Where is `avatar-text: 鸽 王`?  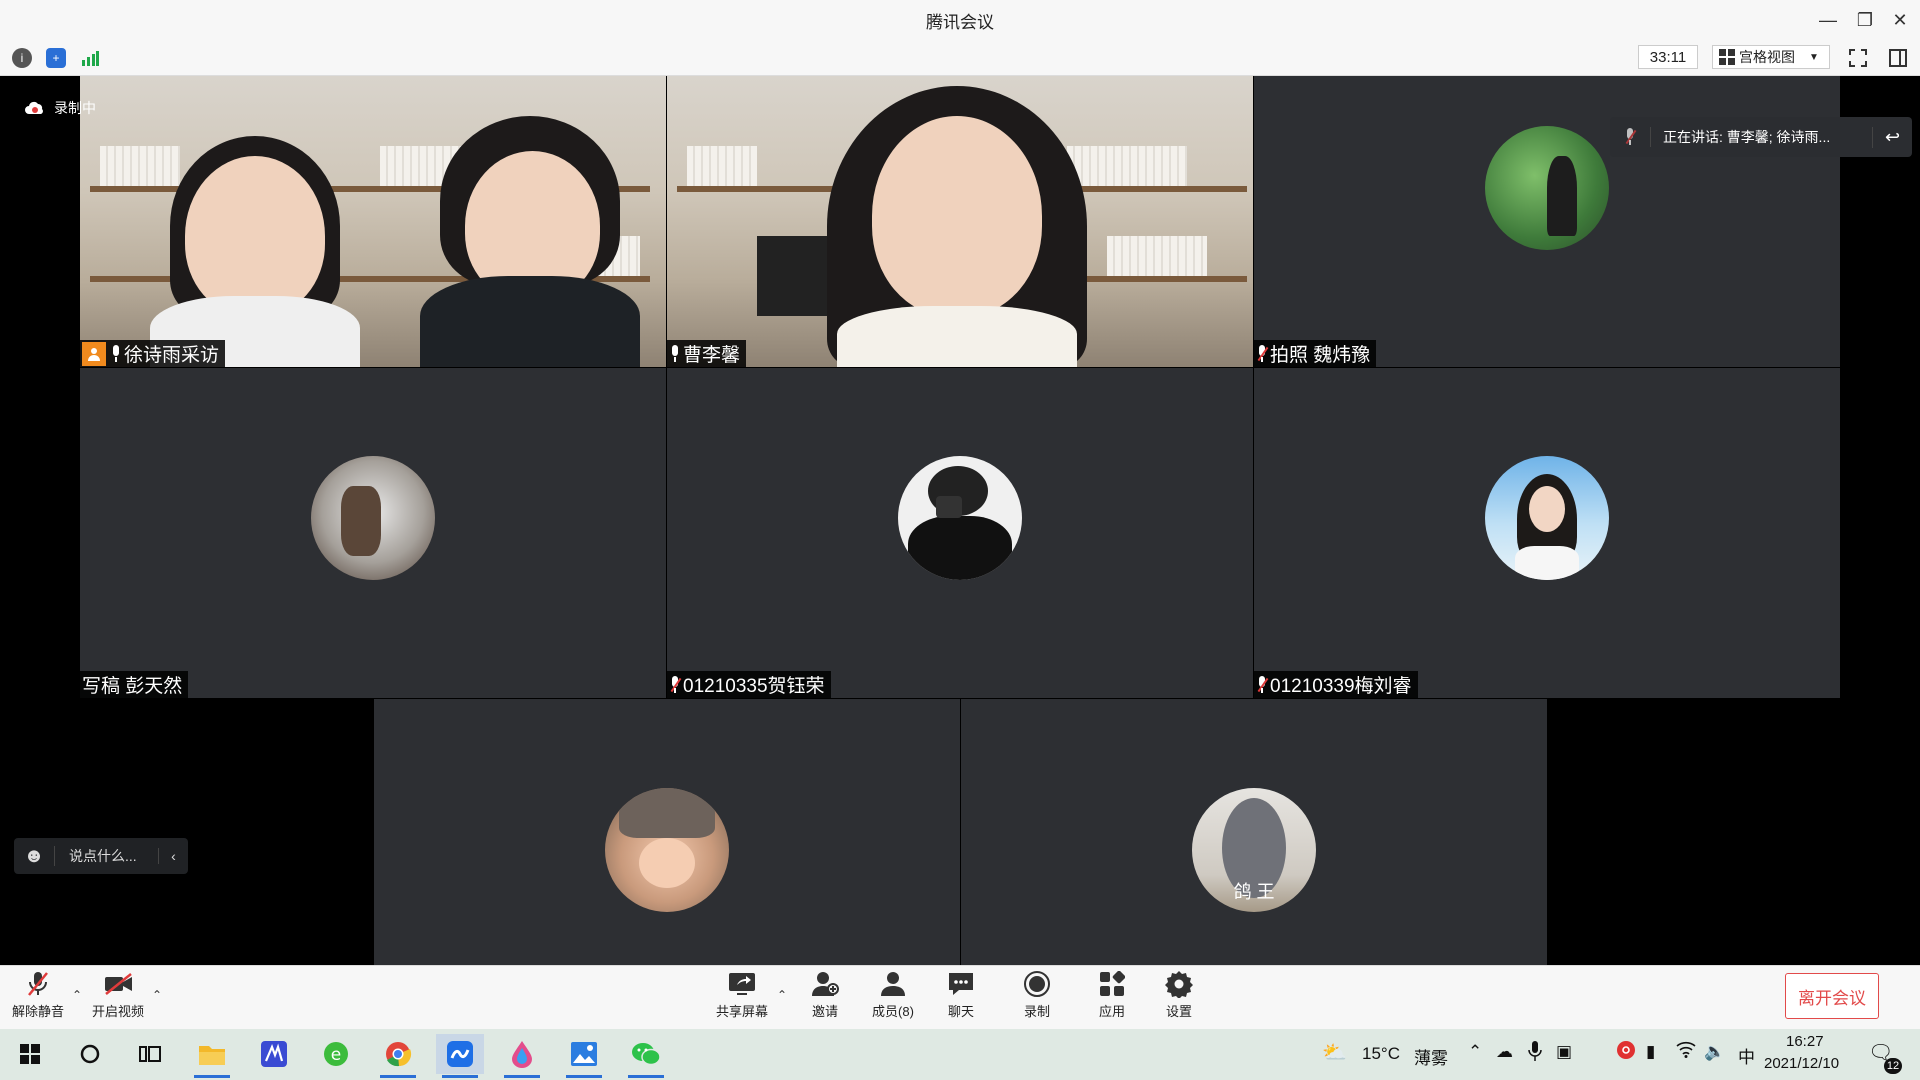 avatar-text: 鸽 王 is located at coordinates (1254, 892).